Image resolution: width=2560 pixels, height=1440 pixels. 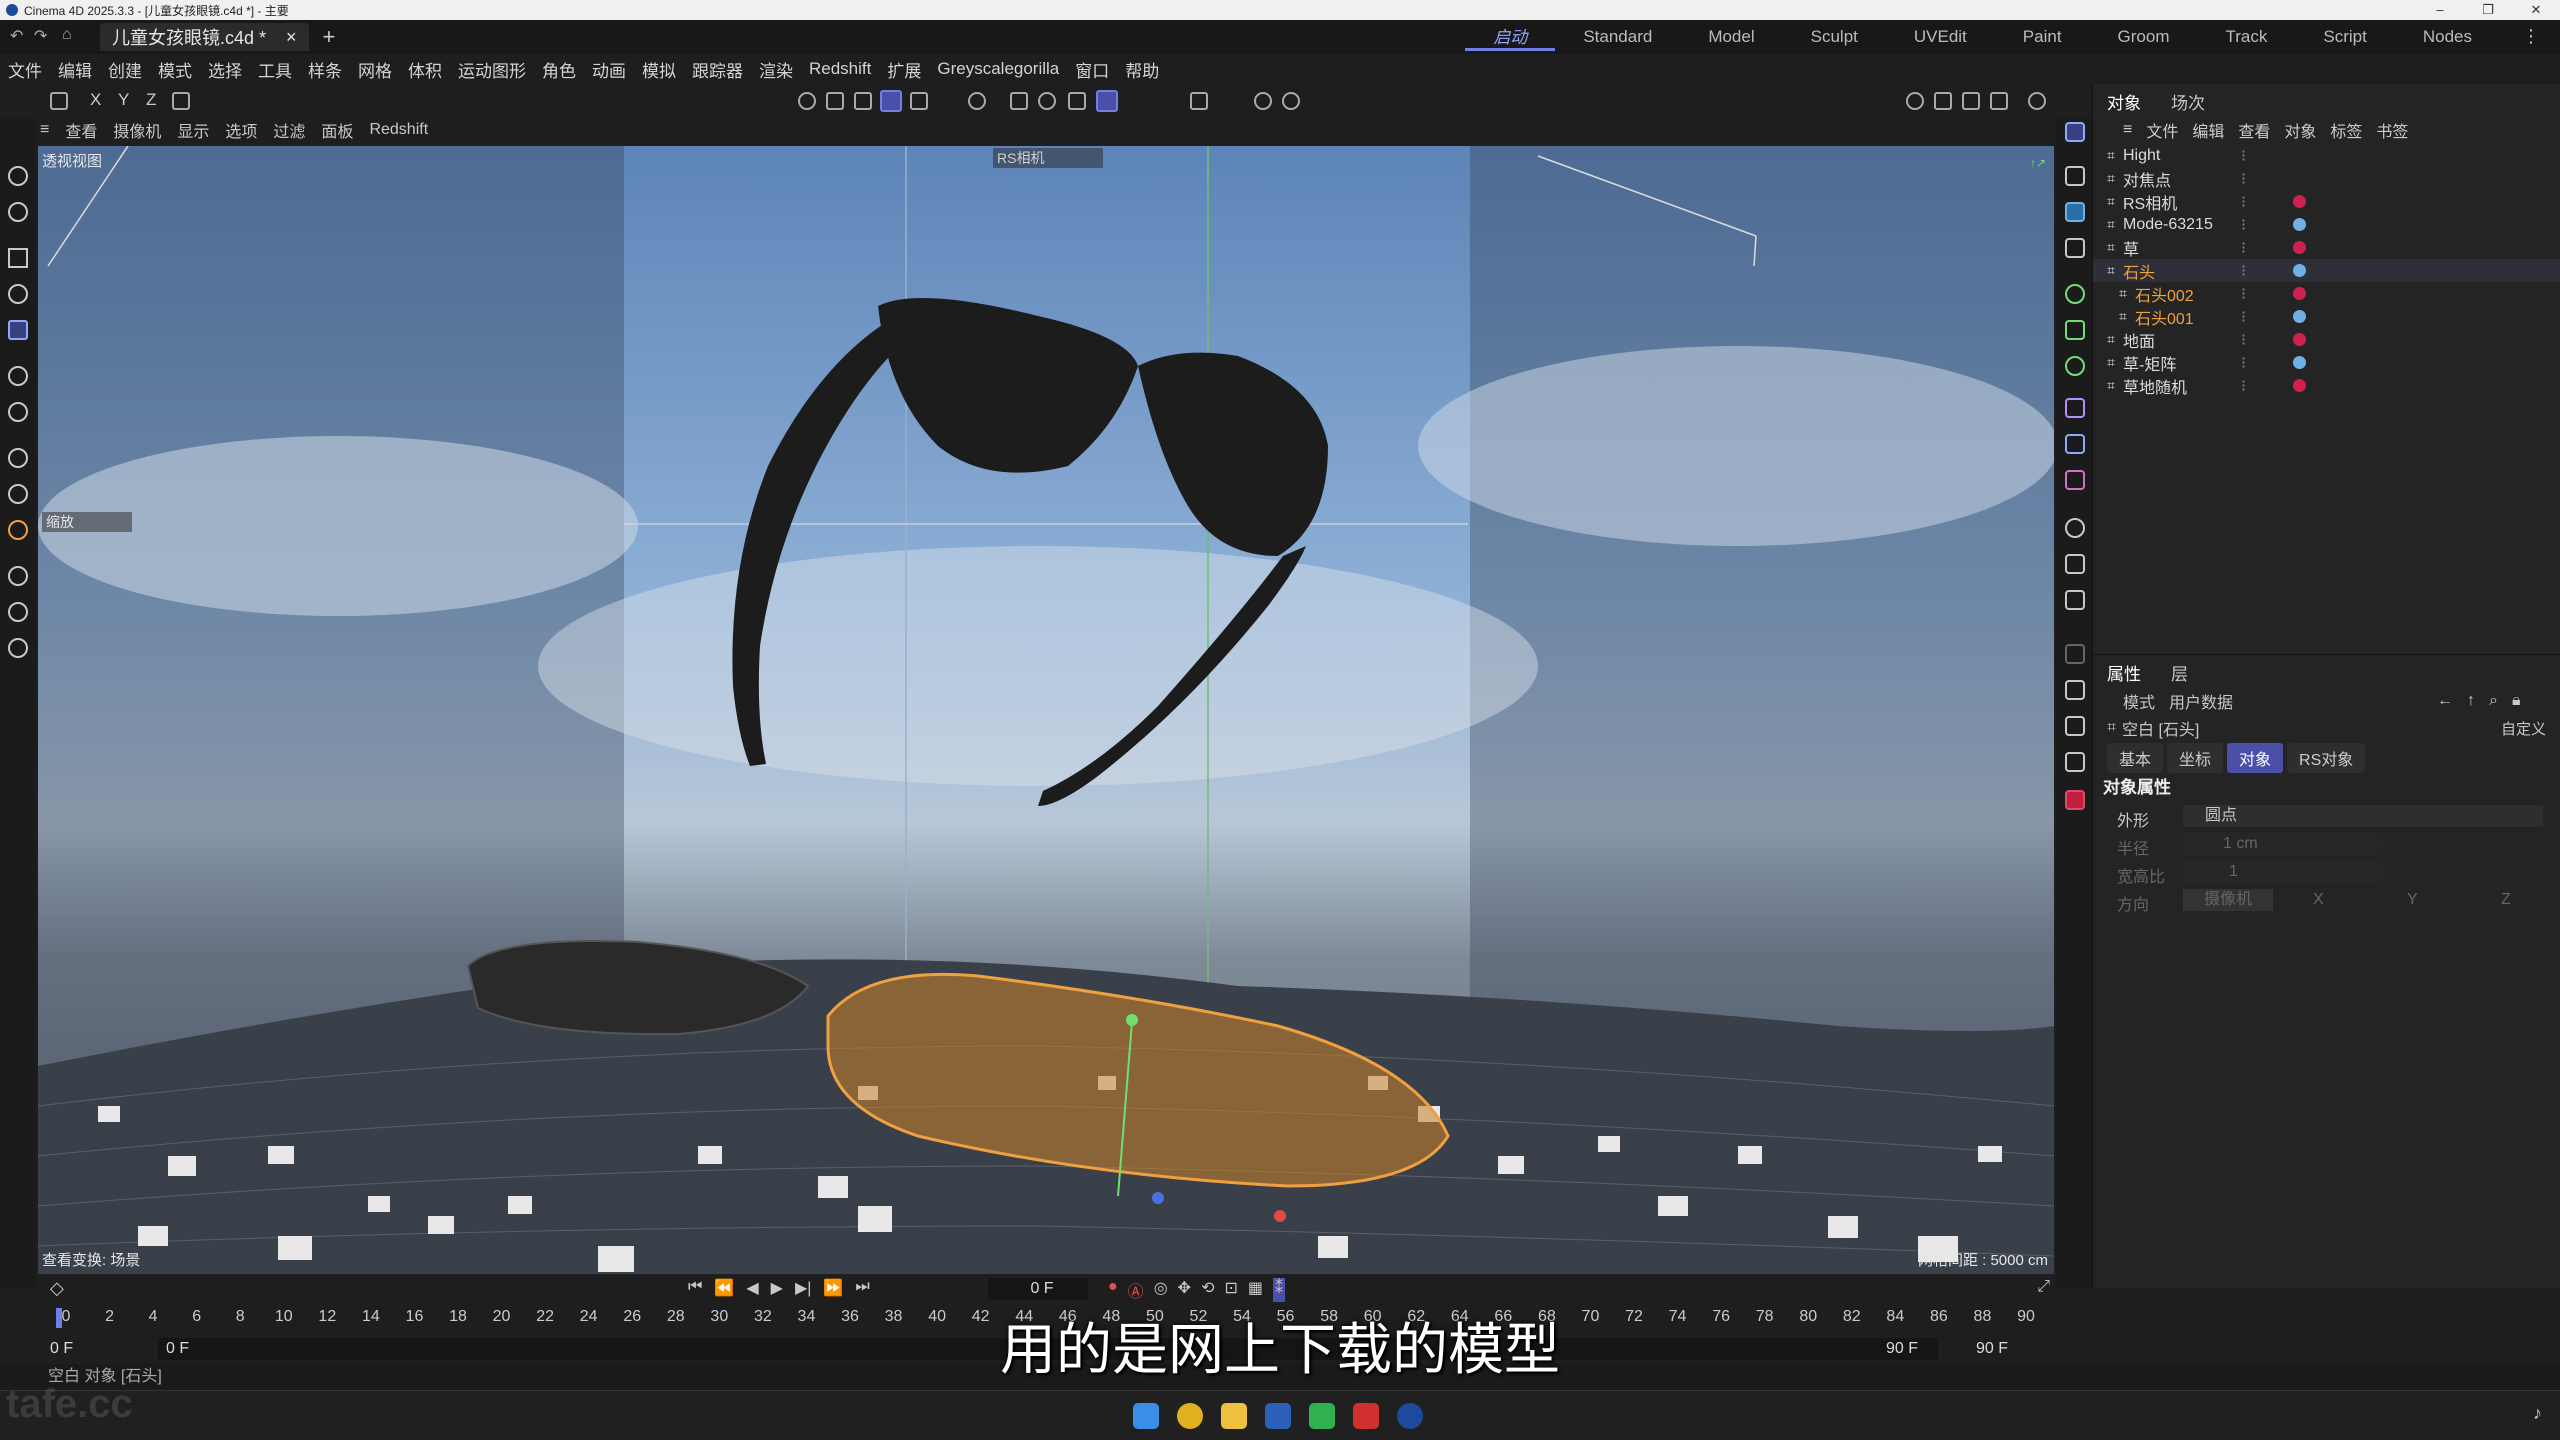 What do you see at coordinates (1092, 69) in the screenshot?
I see `menu-item-18: 窗口` at bounding box center [1092, 69].